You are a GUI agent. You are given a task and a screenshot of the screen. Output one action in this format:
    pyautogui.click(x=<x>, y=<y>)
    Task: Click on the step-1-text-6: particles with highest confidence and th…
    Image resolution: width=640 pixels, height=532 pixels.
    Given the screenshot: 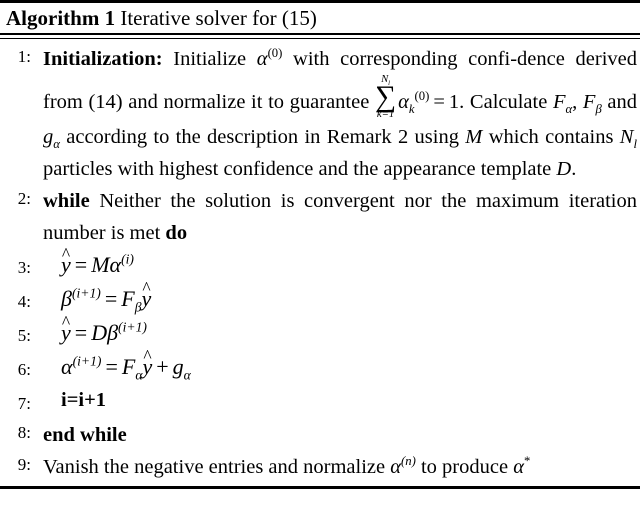 What is the action you would take?
    pyautogui.click(x=297, y=168)
    